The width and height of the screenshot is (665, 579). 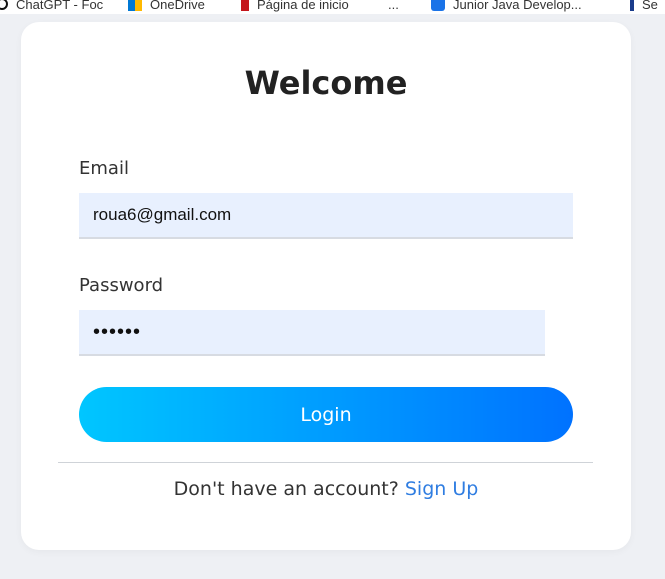 What do you see at coordinates (104, 168) in the screenshot?
I see `email-label: Email` at bounding box center [104, 168].